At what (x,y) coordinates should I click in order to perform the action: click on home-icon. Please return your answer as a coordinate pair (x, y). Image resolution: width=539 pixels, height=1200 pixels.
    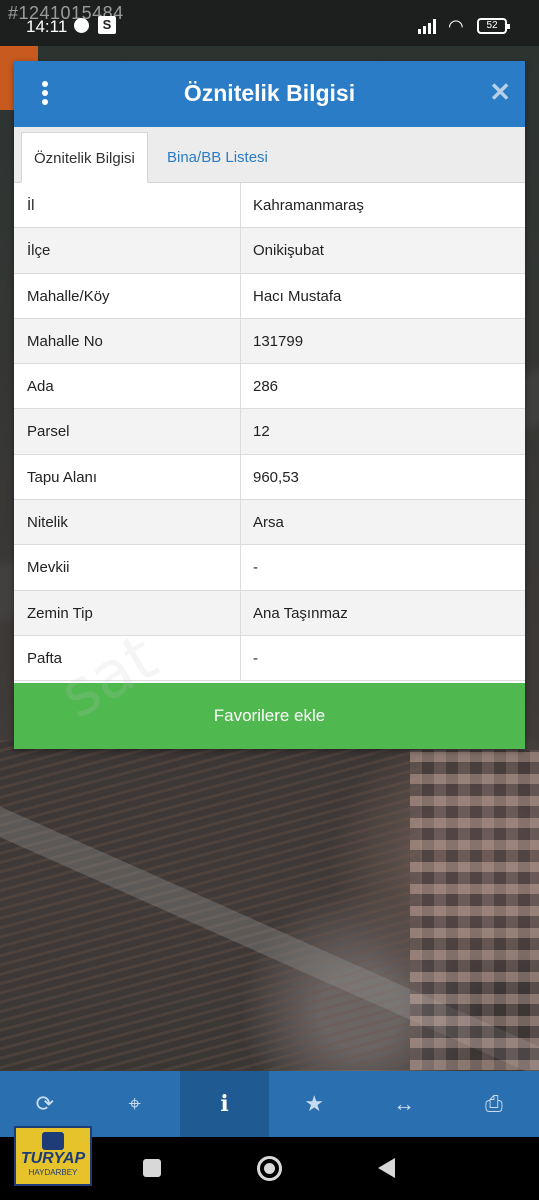
    Looking at the image, I should click on (269, 1168).